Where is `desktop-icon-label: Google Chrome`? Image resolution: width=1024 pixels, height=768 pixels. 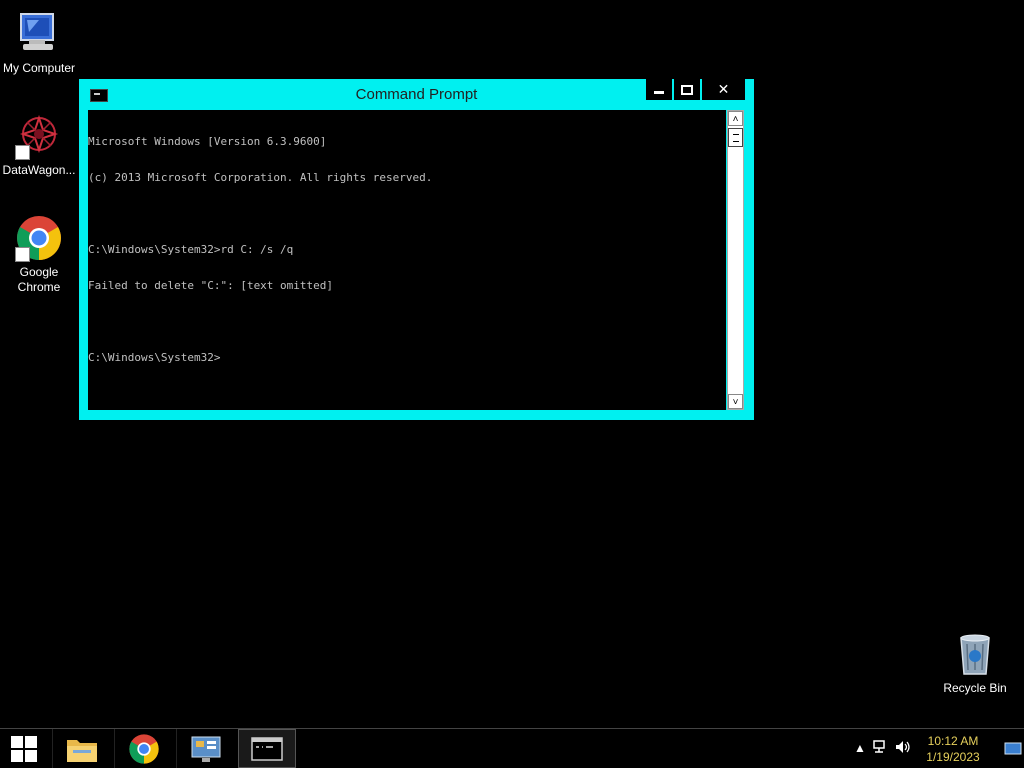 desktop-icon-label: Google Chrome is located at coordinates (39, 279).